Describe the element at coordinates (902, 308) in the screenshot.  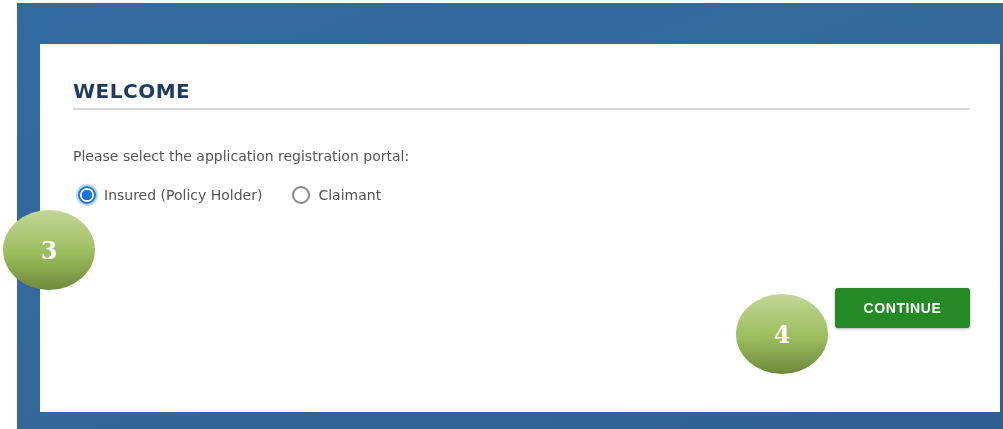
I see `continue-button: CONTINUE` at that location.